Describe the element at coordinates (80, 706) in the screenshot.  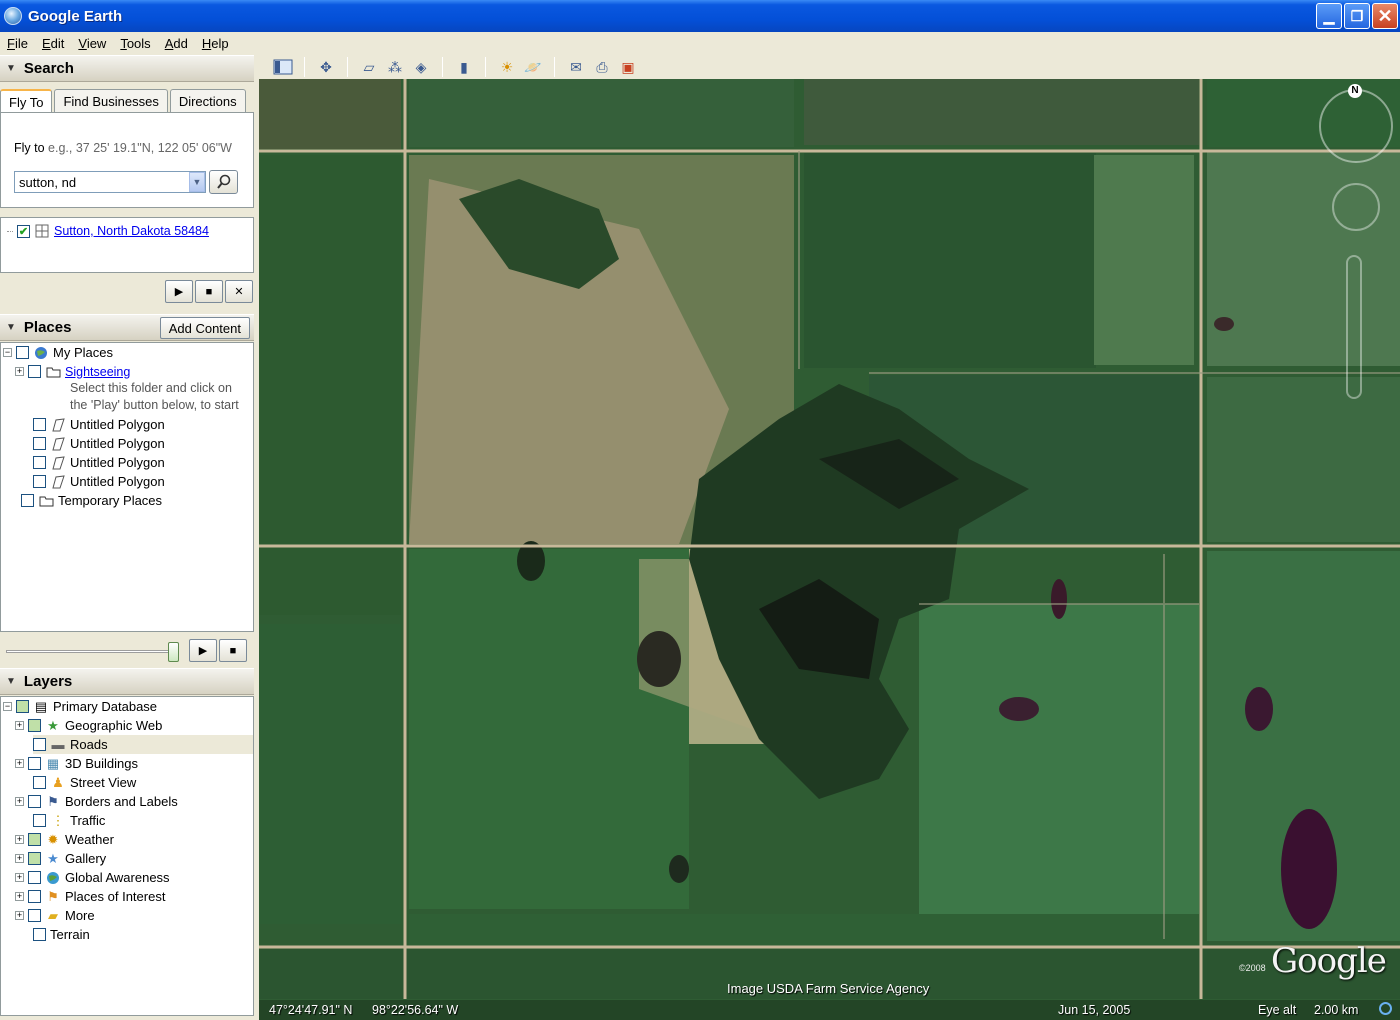
I see `layer-primary-database: − ▤ Primary Database` at that location.